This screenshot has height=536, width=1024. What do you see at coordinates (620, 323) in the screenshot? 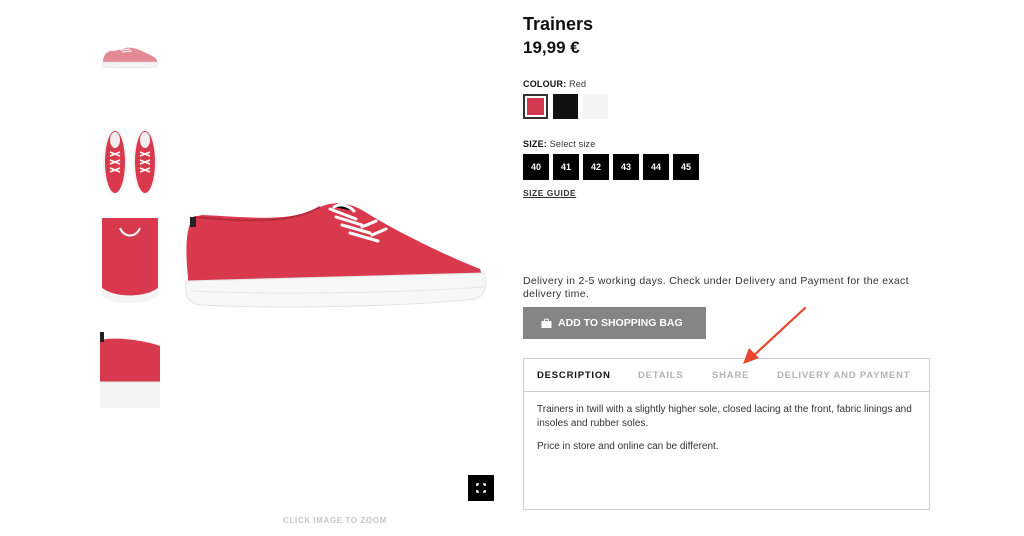
I see `add-to-shopping-bag-label: ADD TO SHOPPING BAG` at bounding box center [620, 323].